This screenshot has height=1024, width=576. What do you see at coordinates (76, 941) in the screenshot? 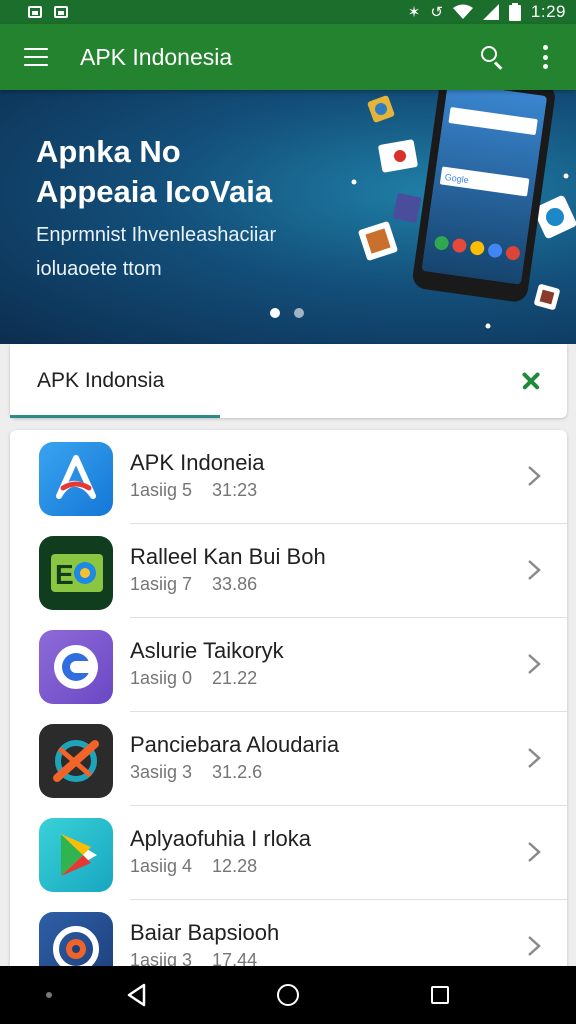
I see `blue-app-icon` at bounding box center [76, 941].